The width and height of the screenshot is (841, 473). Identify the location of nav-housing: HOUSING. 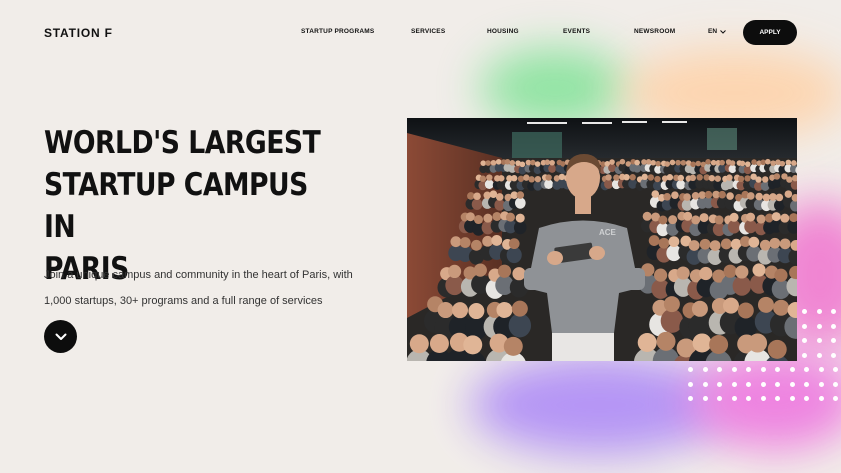
(503, 31).